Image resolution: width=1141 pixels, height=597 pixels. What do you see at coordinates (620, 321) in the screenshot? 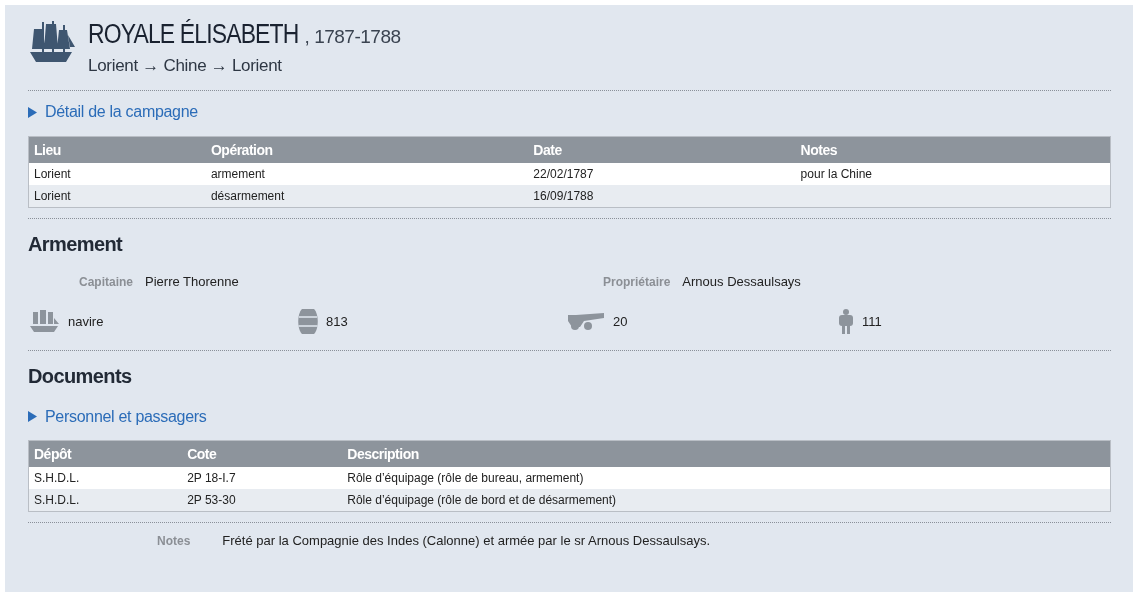
I see `stat-value: 20` at bounding box center [620, 321].